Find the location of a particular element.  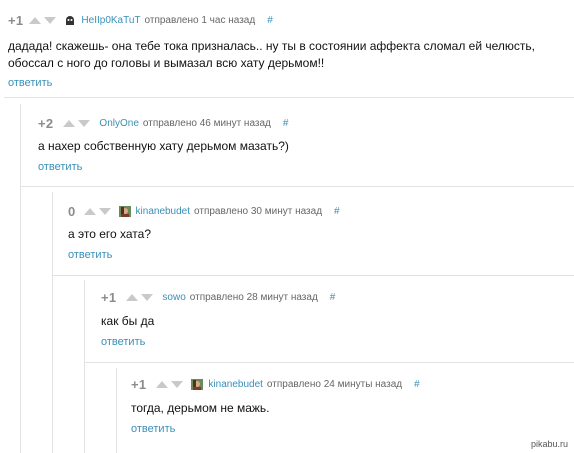

comment-5-text: тогда, дерьмом не мажь. is located at coordinates (200, 408).